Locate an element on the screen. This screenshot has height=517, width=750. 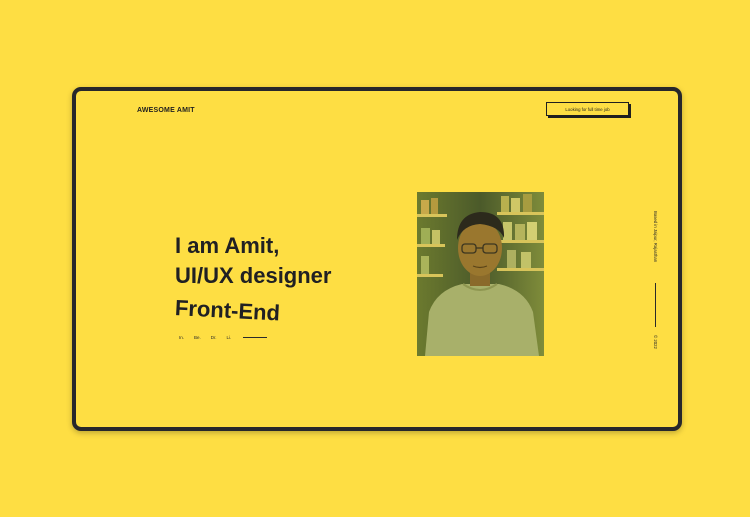
hero-headline: I am Amit, UI/UX designer Front-End is located at coordinates (253, 278).